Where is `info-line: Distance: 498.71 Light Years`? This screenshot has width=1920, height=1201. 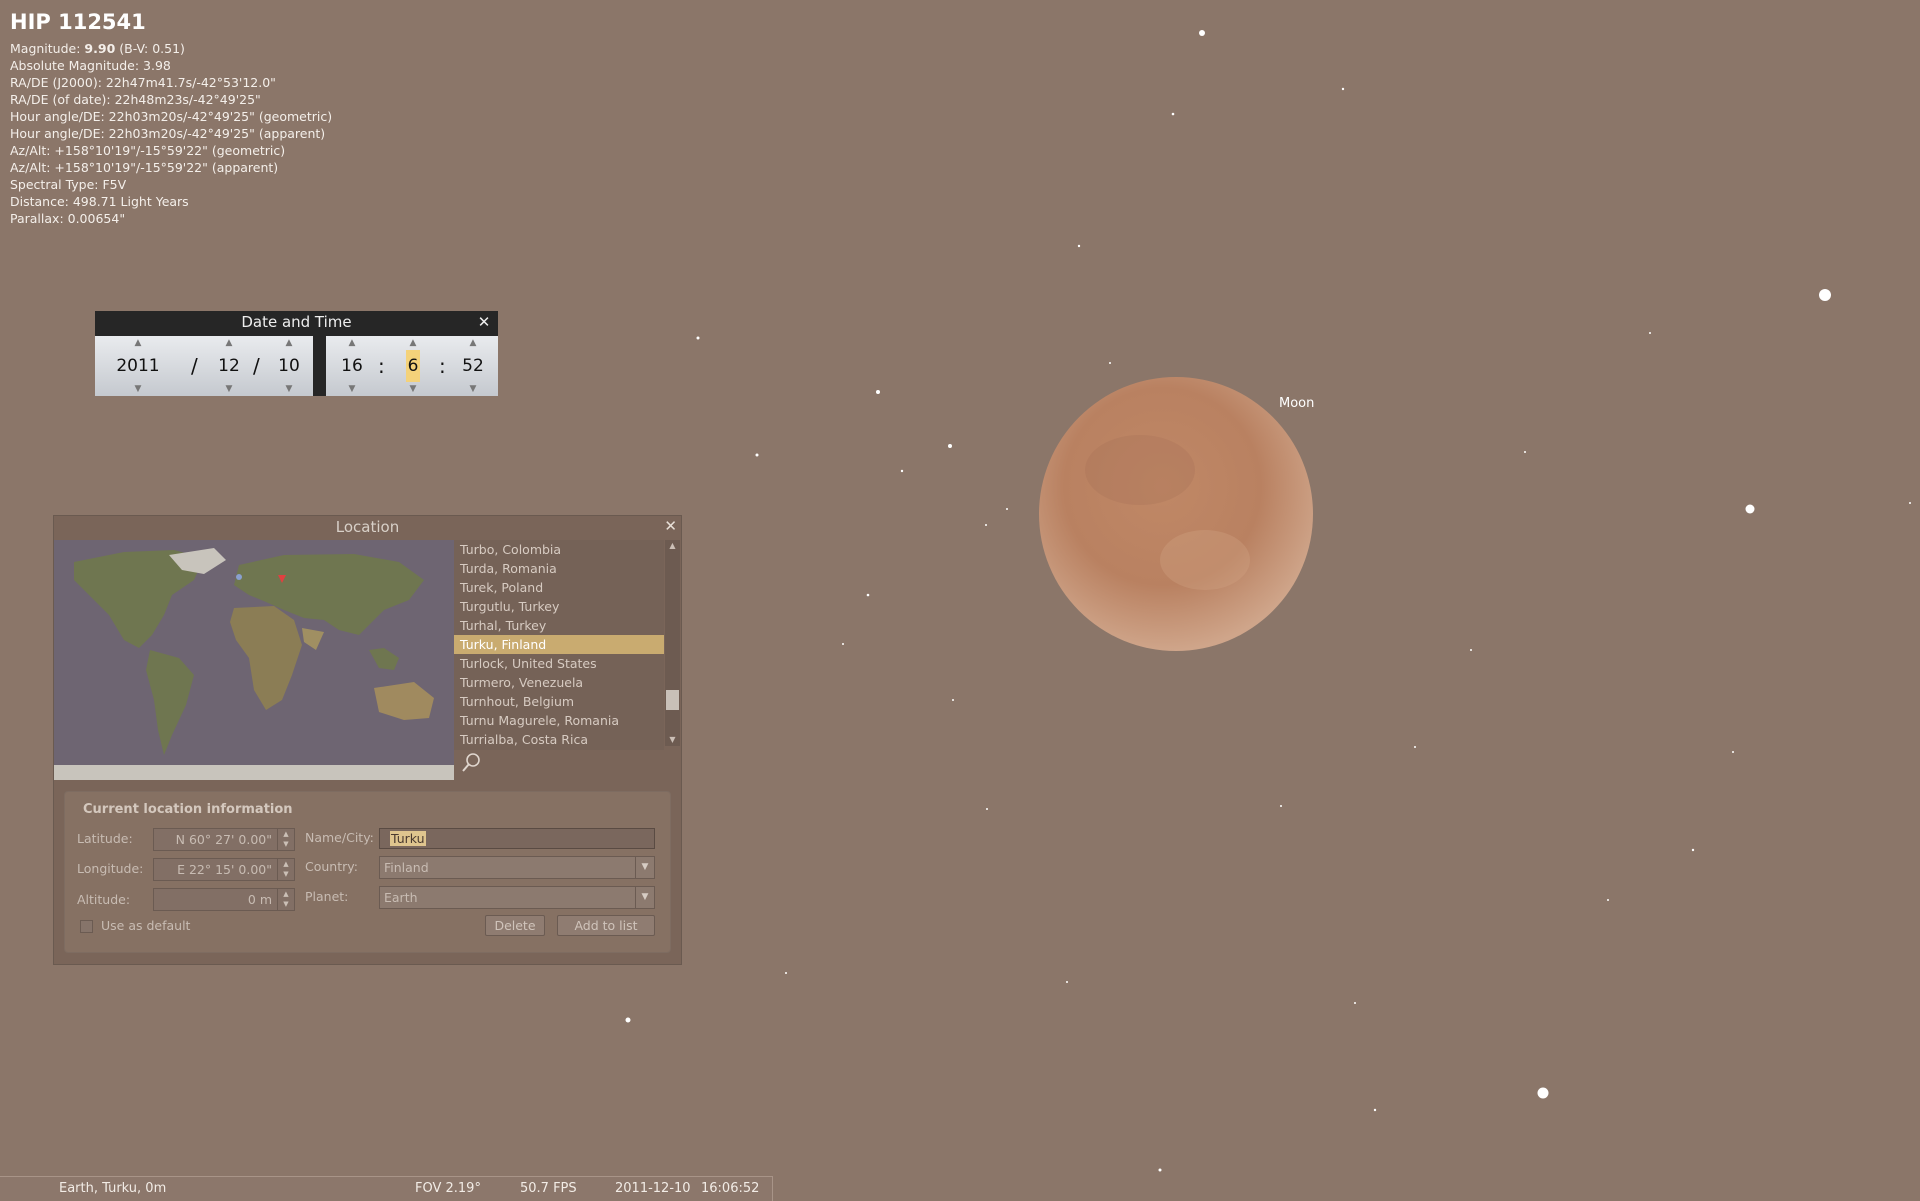 info-line: Distance: 498.71 Light Years is located at coordinates (99, 201).